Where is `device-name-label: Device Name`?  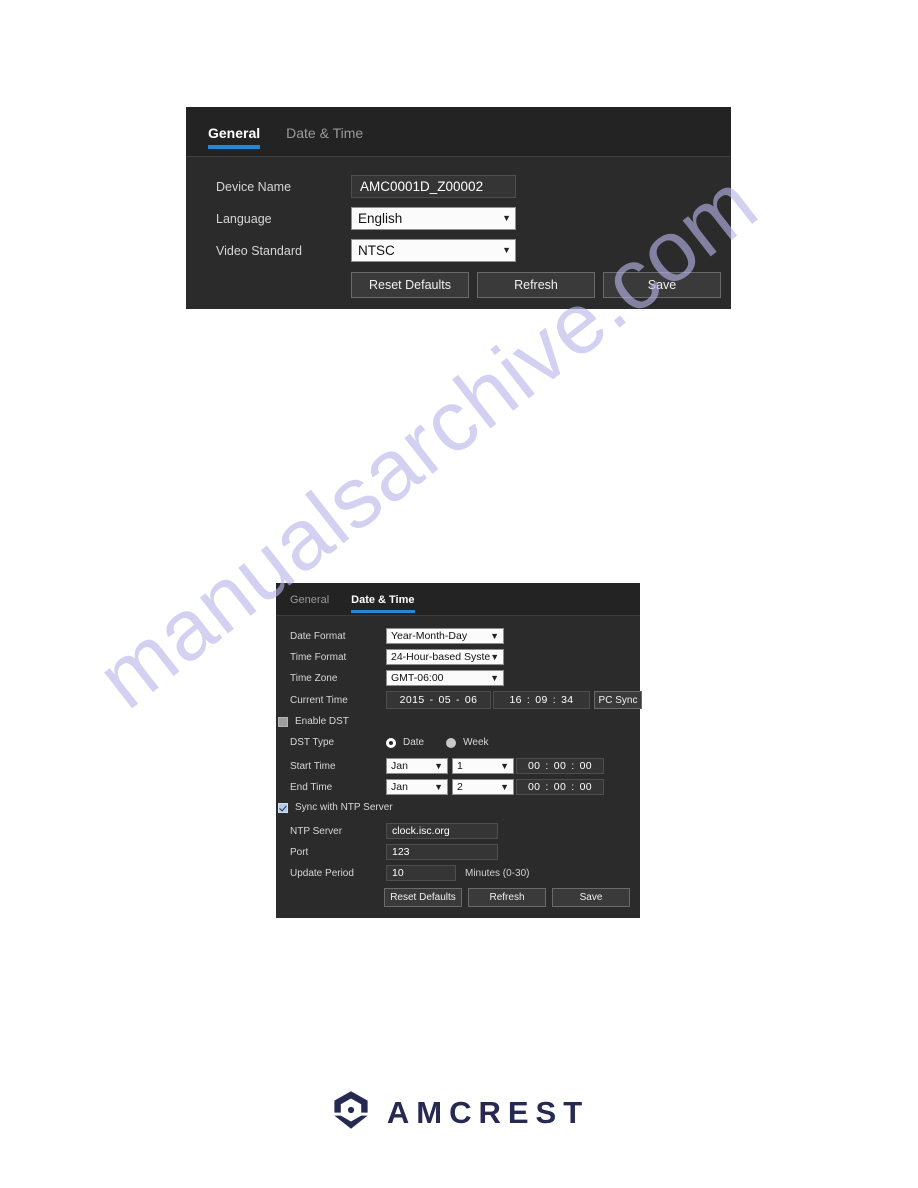 device-name-label: Device Name is located at coordinates (254, 186).